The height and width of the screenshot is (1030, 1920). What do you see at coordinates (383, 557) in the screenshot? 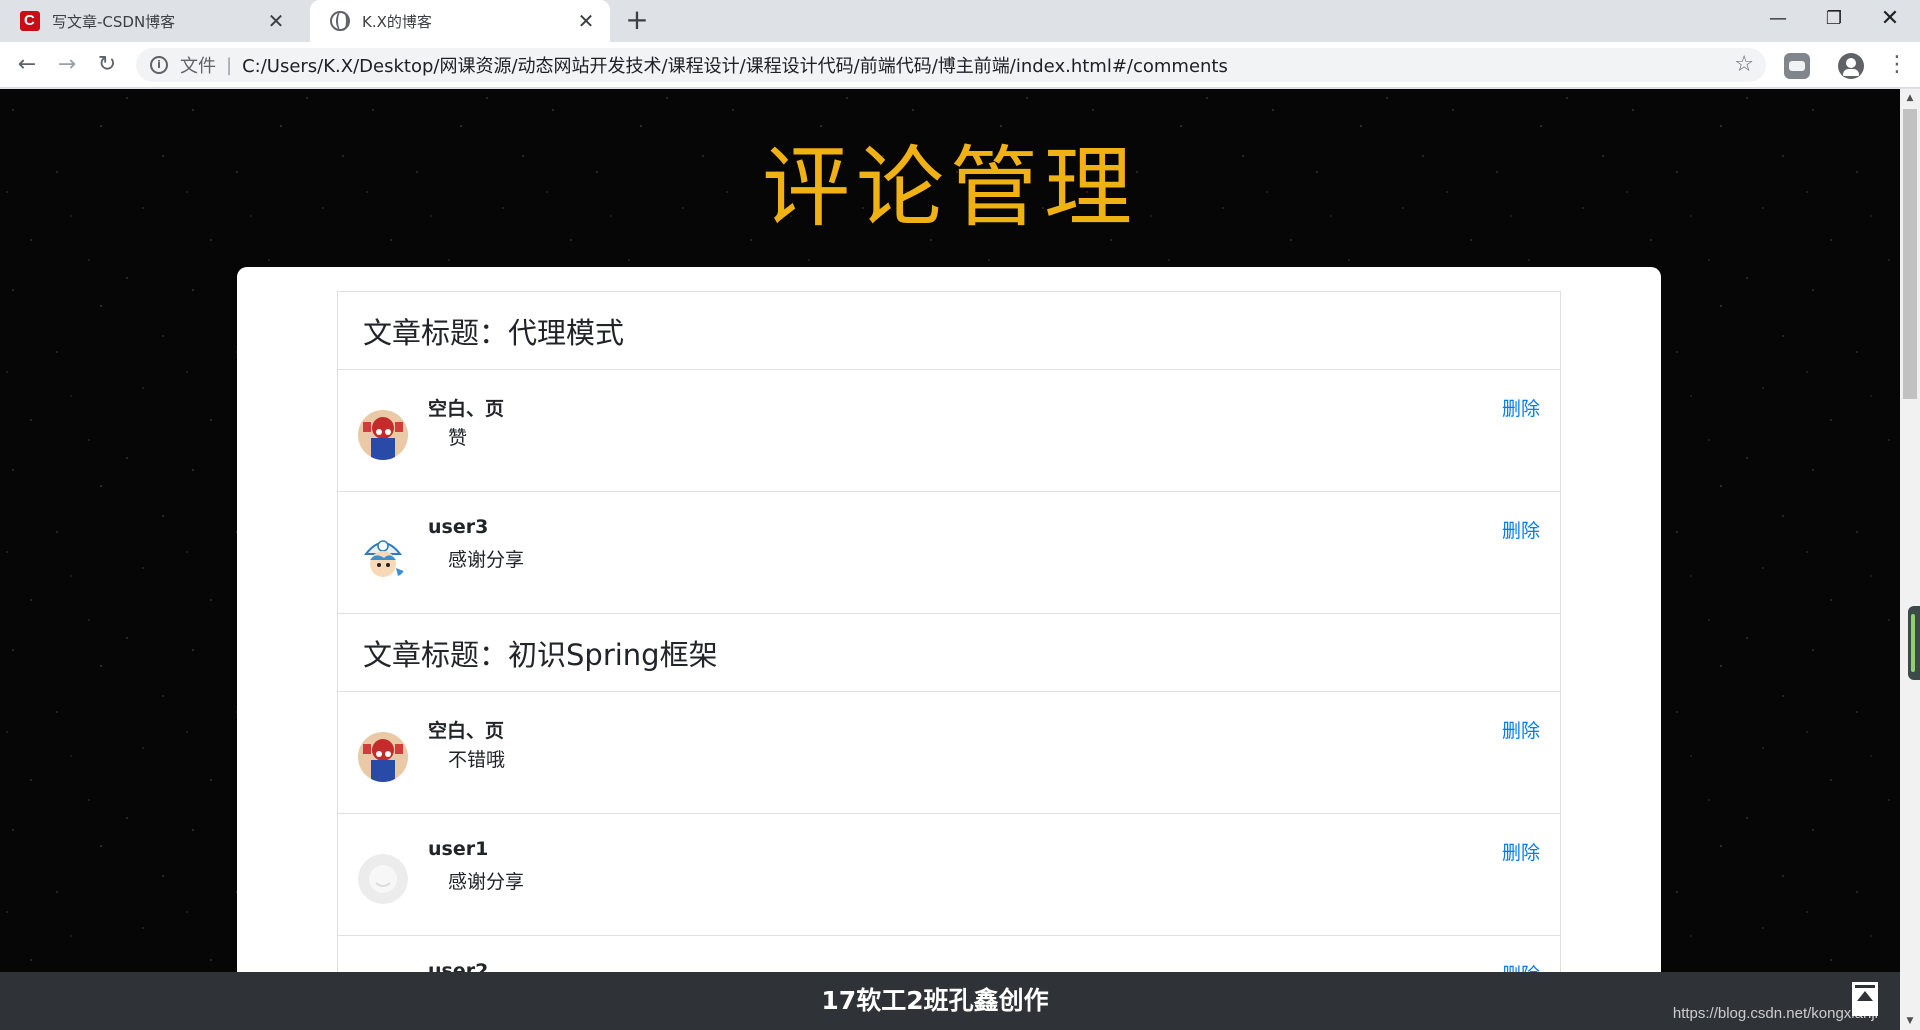
I see `cartoon-boy-avatar` at bounding box center [383, 557].